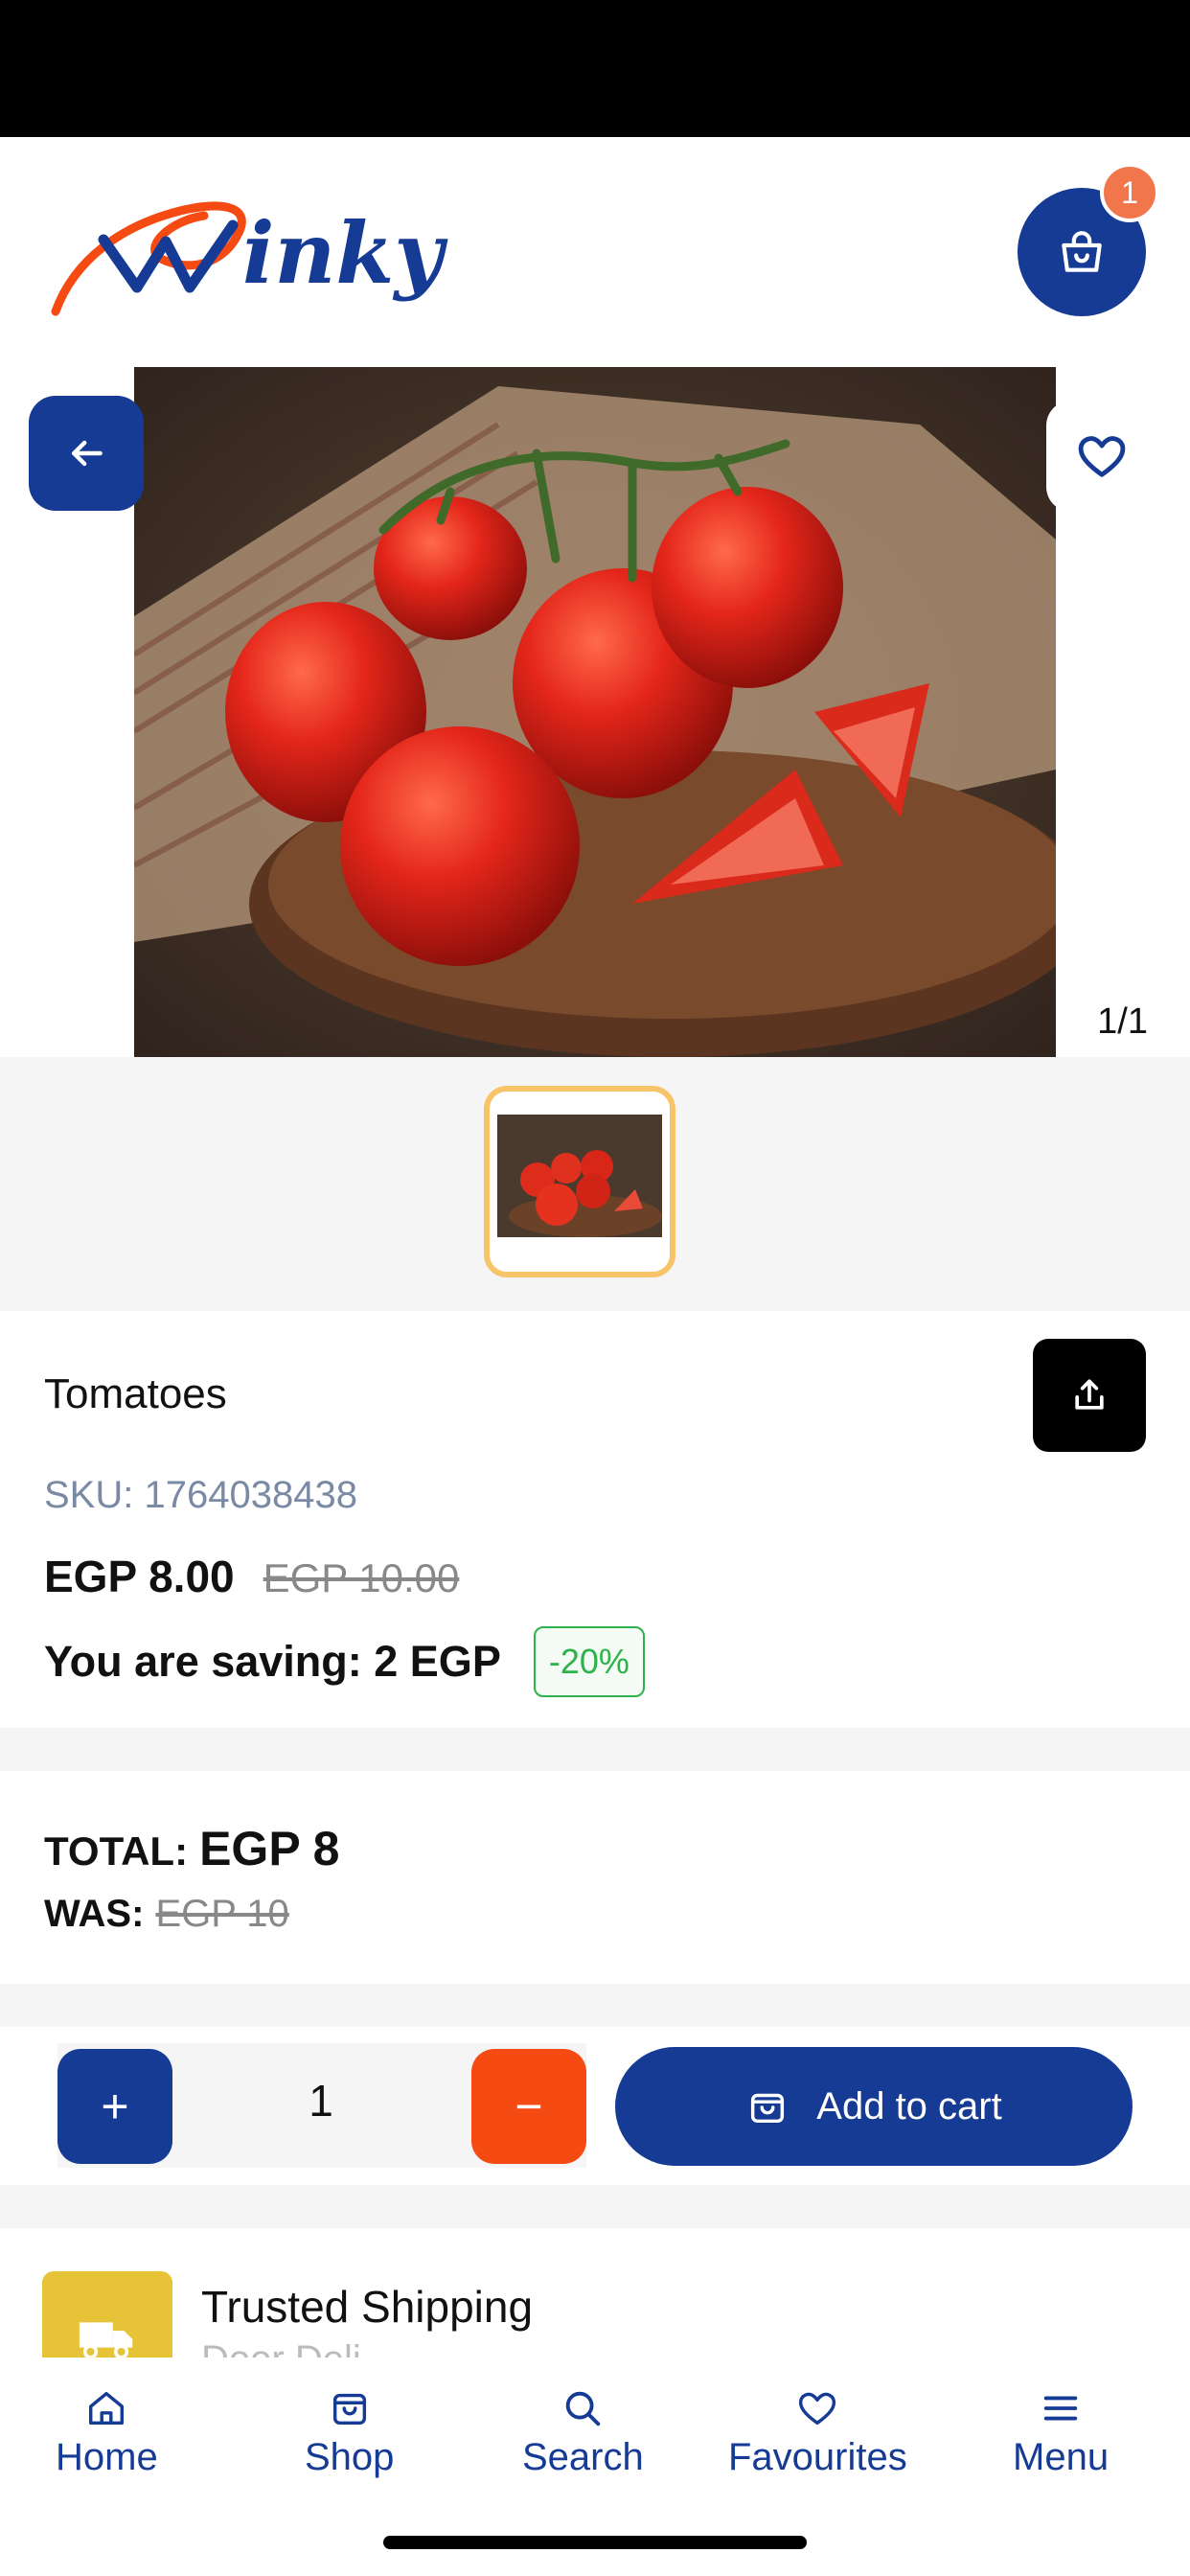  I want to click on cart-bag-icon, so click(768, 2108).